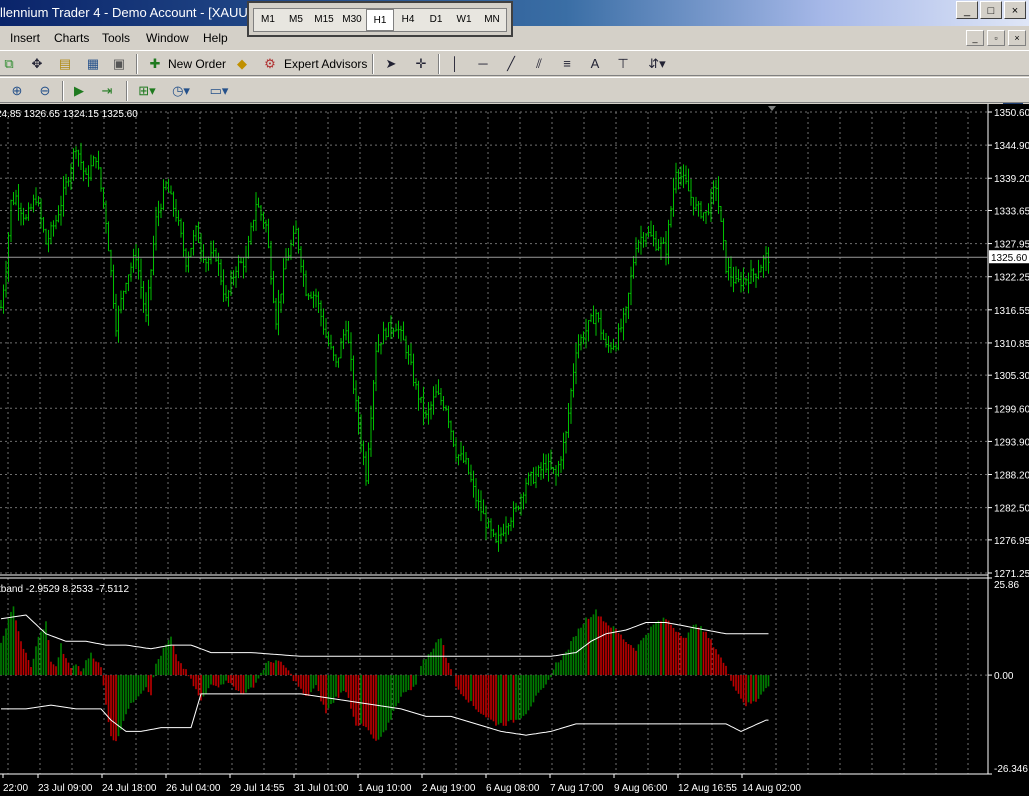  Describe the element at coordinates (167, 38) in the screenshot. I see `menu-window: Window` at that location.